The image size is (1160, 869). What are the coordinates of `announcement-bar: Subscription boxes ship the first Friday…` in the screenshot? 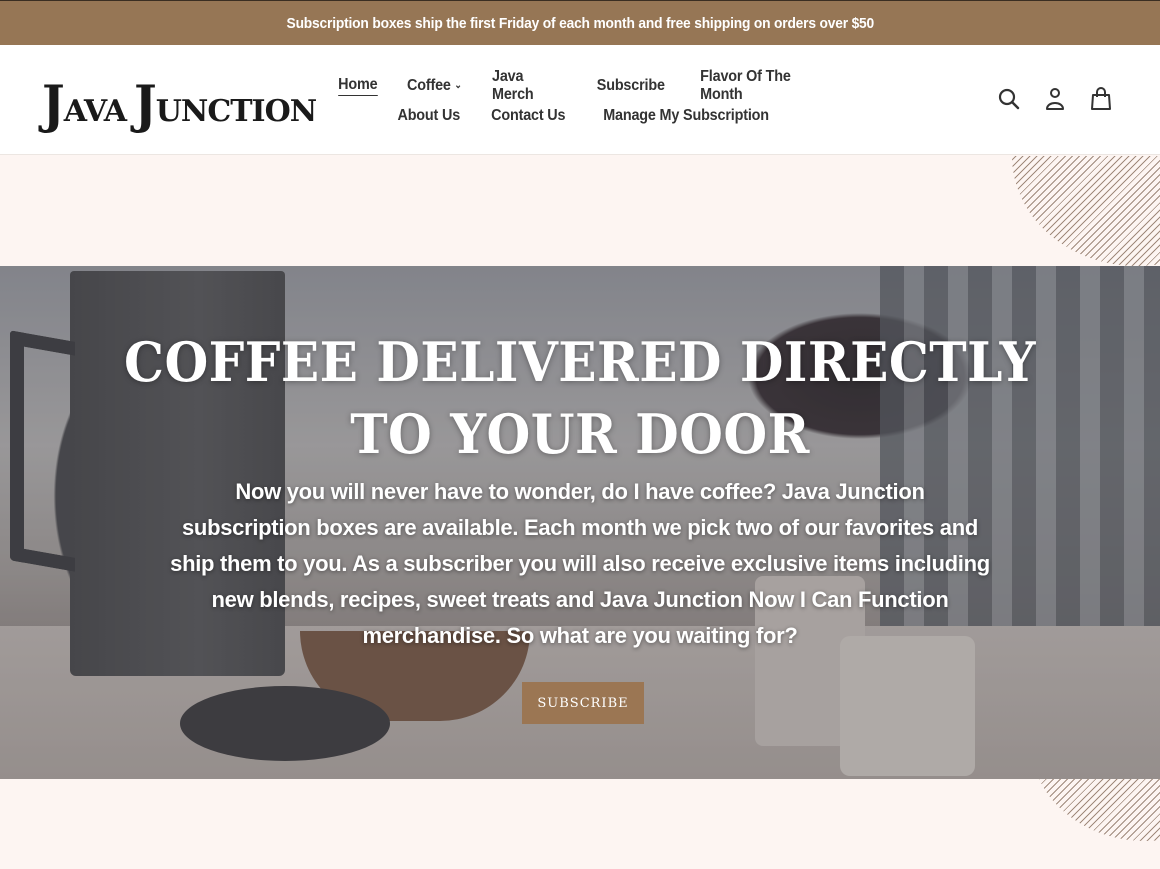 It's located at (580, 22).